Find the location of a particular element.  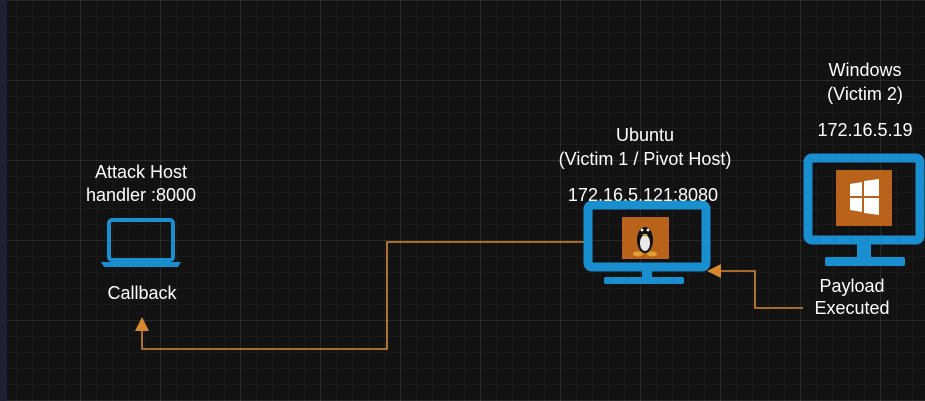

windows-logo-icon is located at coordinates (864, 198).